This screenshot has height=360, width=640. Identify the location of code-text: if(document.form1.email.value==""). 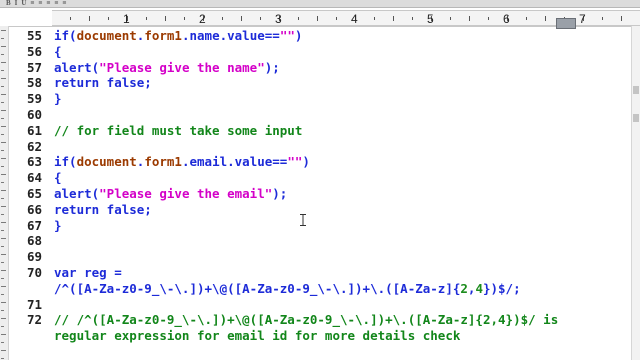
(182, 162).